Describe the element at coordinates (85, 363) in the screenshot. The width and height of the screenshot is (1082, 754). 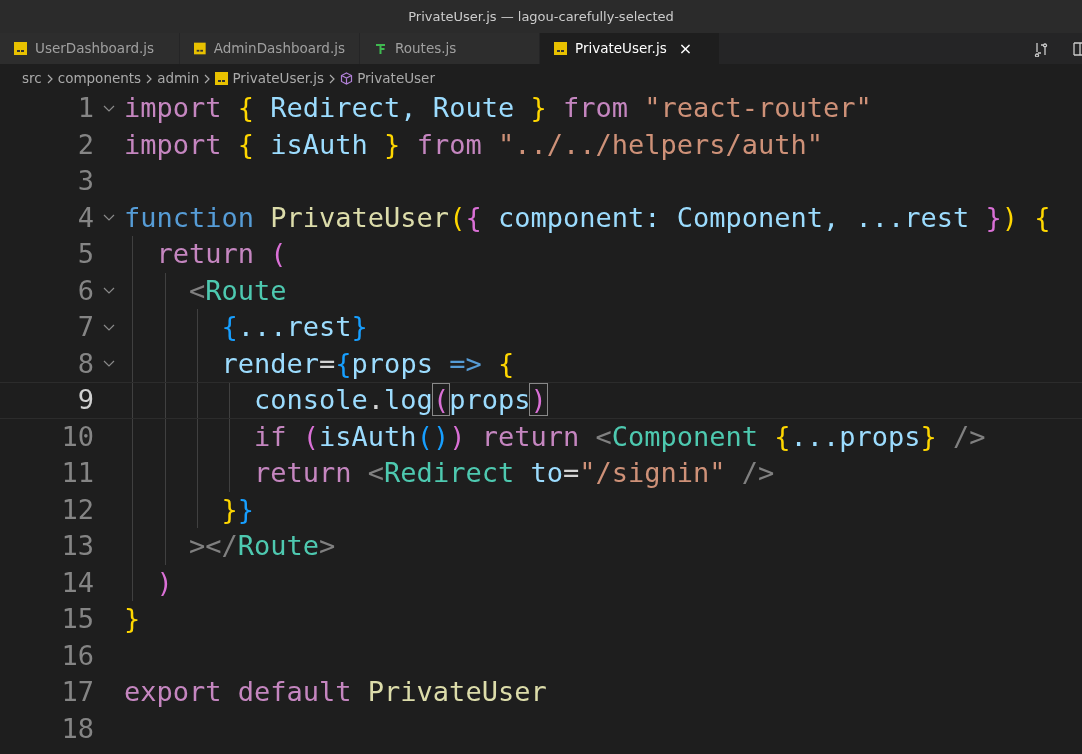
I see `line-number: 8` at that location.